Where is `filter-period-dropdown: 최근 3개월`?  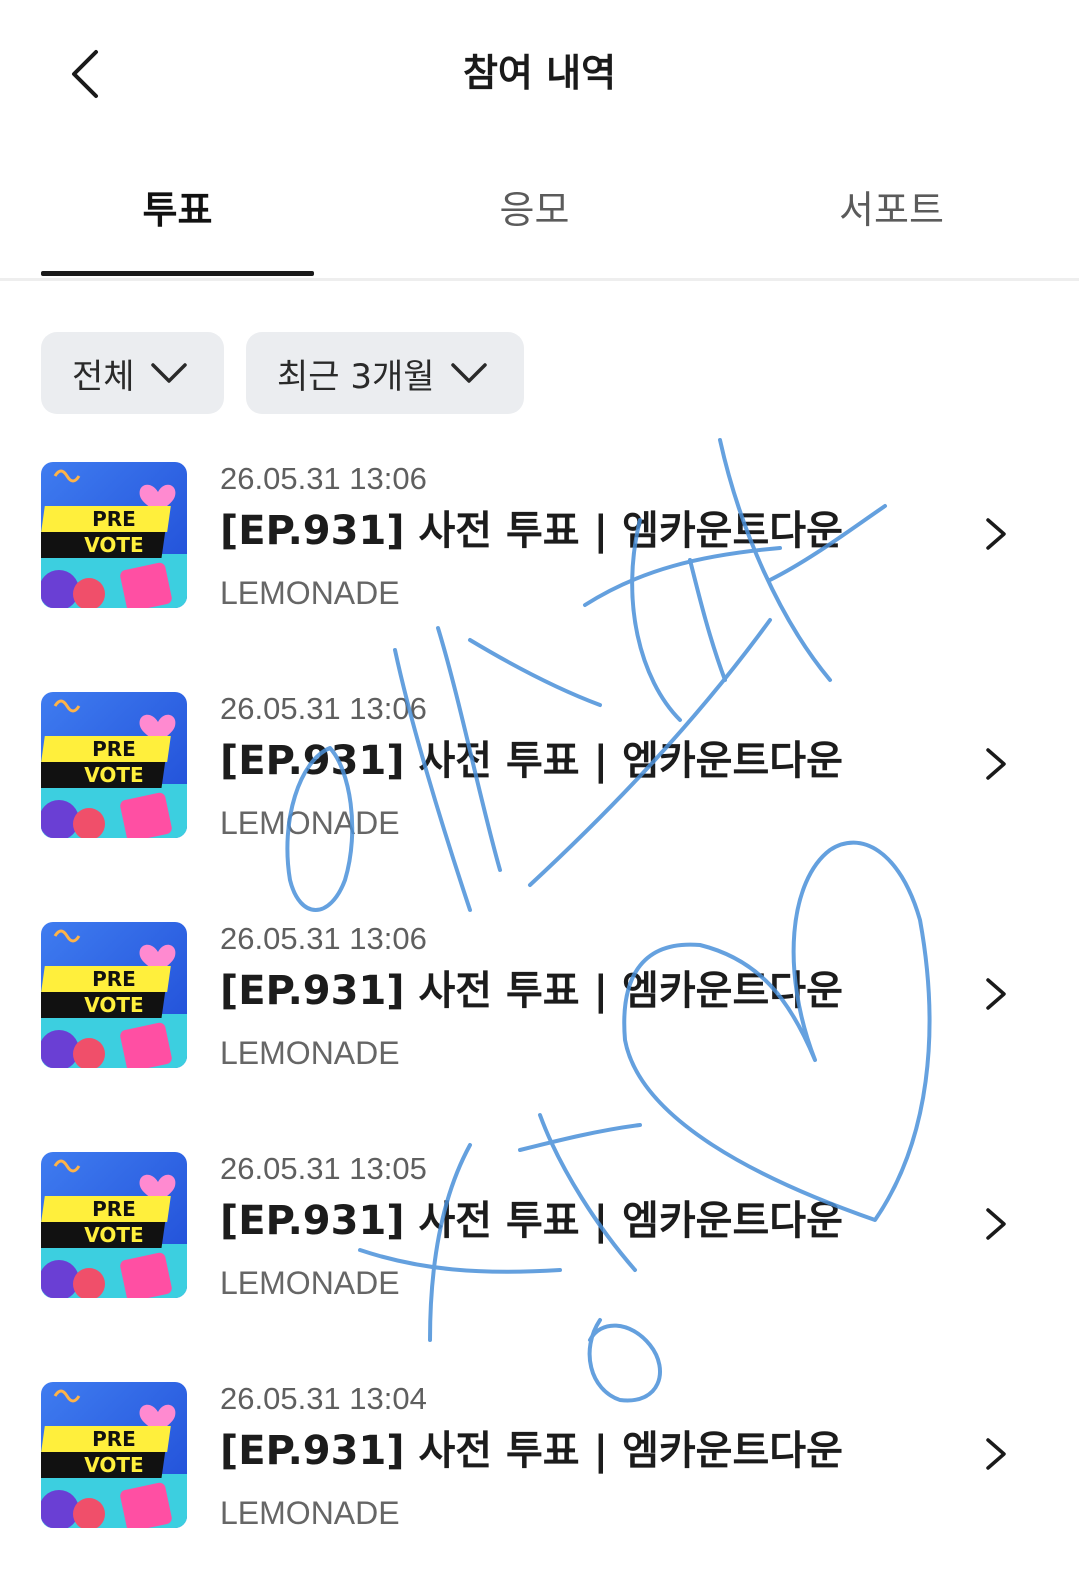
filter-period-dropdown: 최근 3개월 is located at coordinates (385, 373).